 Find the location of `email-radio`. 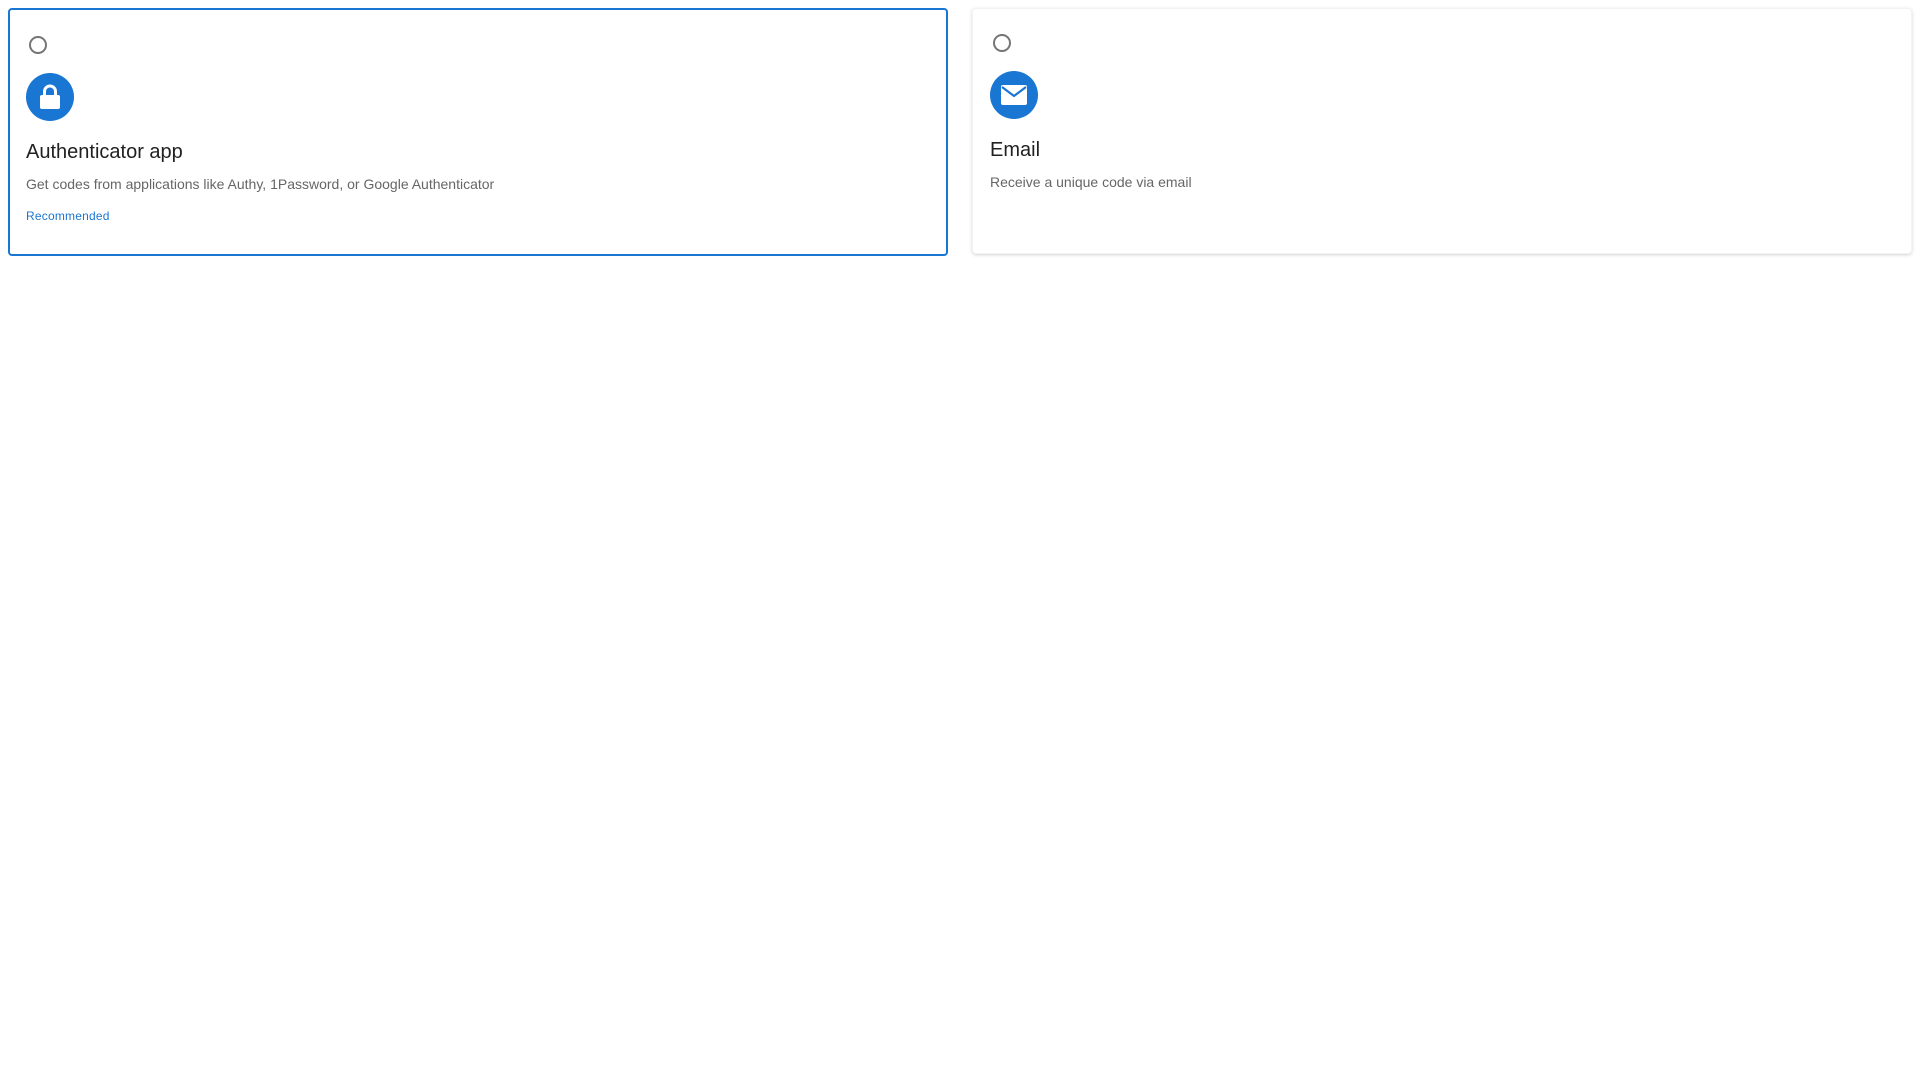

email-radio is located at coordinates (1002, 43).